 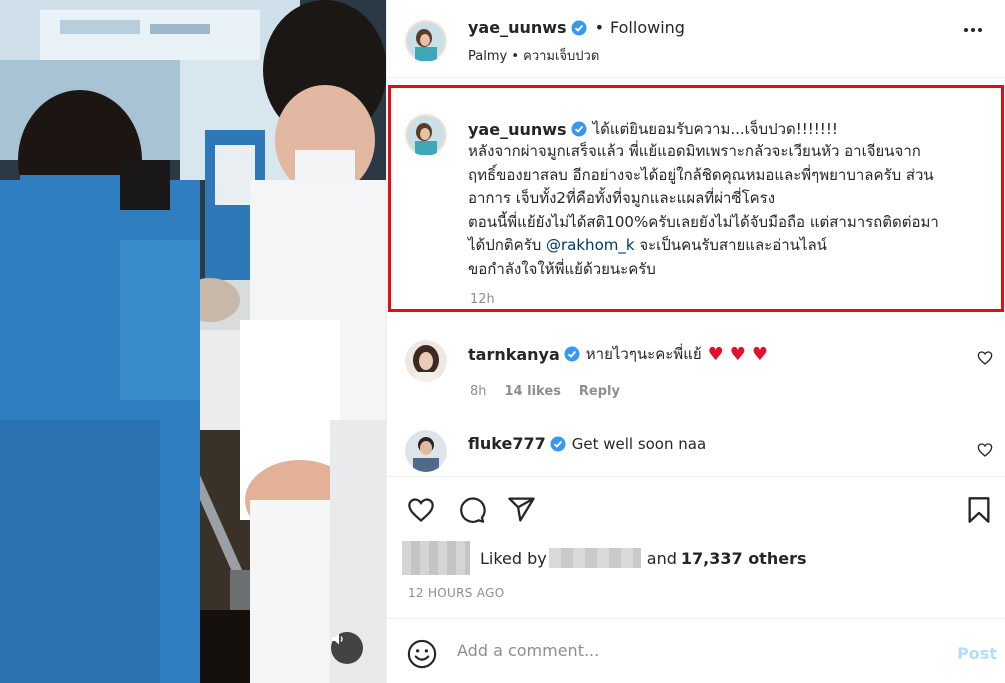 I want to click on add-comment-input, so click(x=692, y=650).